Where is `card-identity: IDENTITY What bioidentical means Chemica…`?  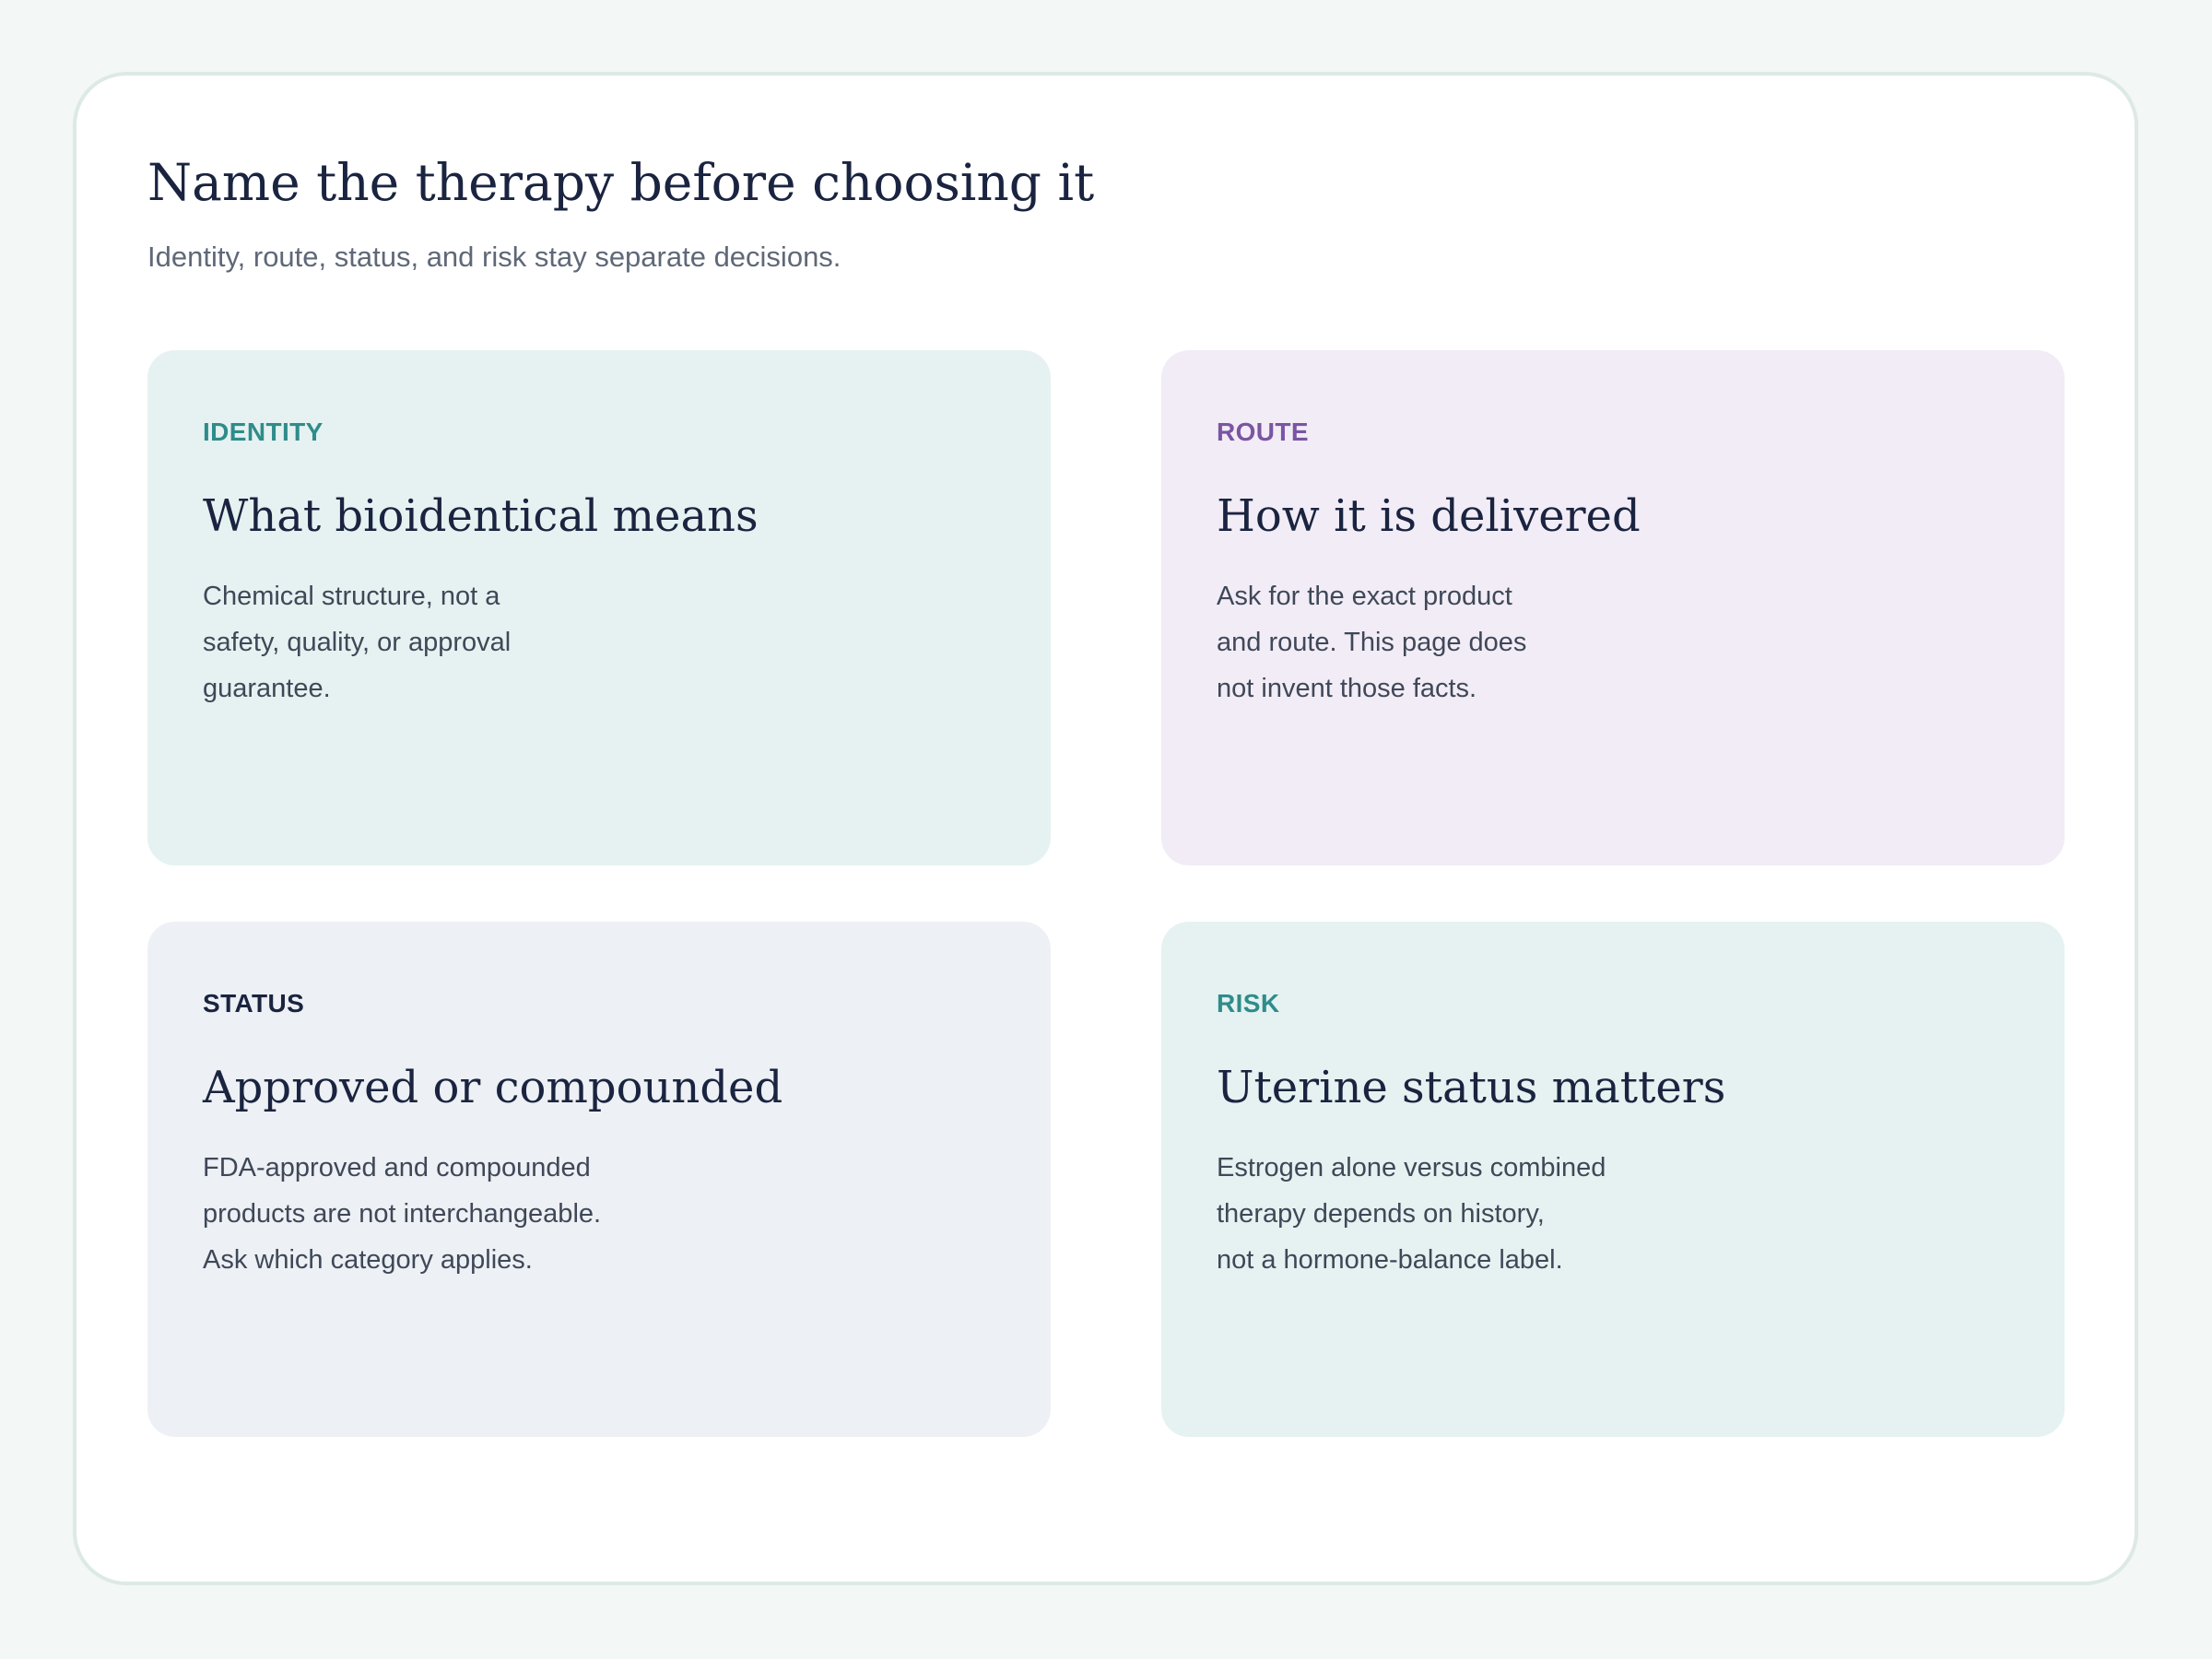
card-identity: IDENTITY What bioidentical means Chemica… is located at coordinates (599, 607).